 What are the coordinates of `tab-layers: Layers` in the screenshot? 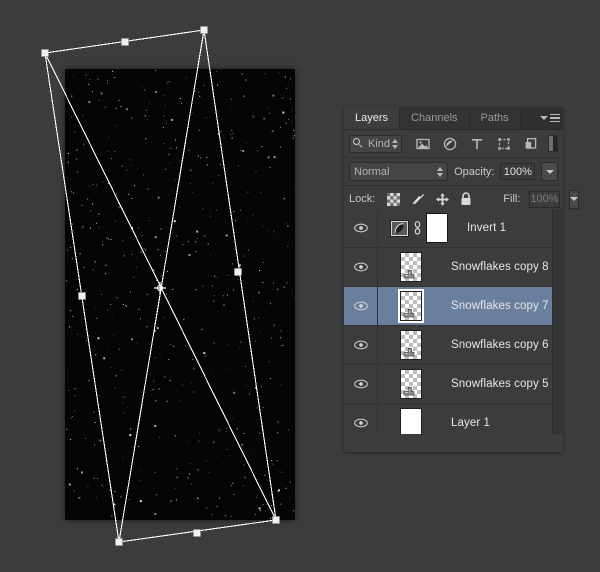 It's located at (372, 118).